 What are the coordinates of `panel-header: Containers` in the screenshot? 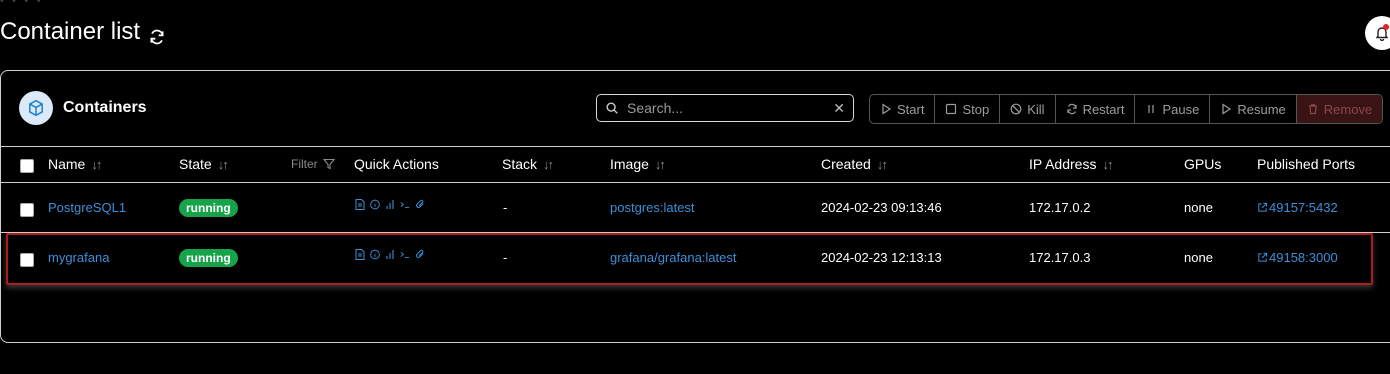 It's located at (83, 108).